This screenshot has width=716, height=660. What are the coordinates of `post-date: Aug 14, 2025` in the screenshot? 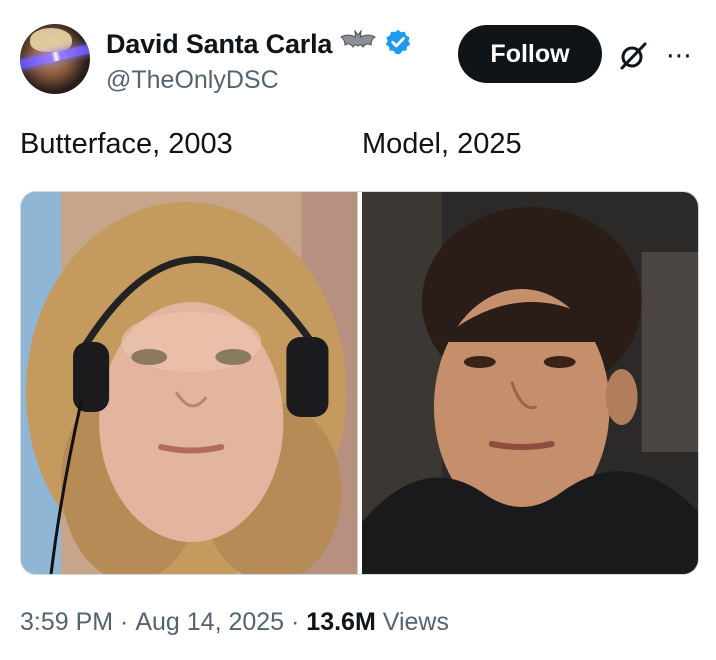 It's located at (209, 622).